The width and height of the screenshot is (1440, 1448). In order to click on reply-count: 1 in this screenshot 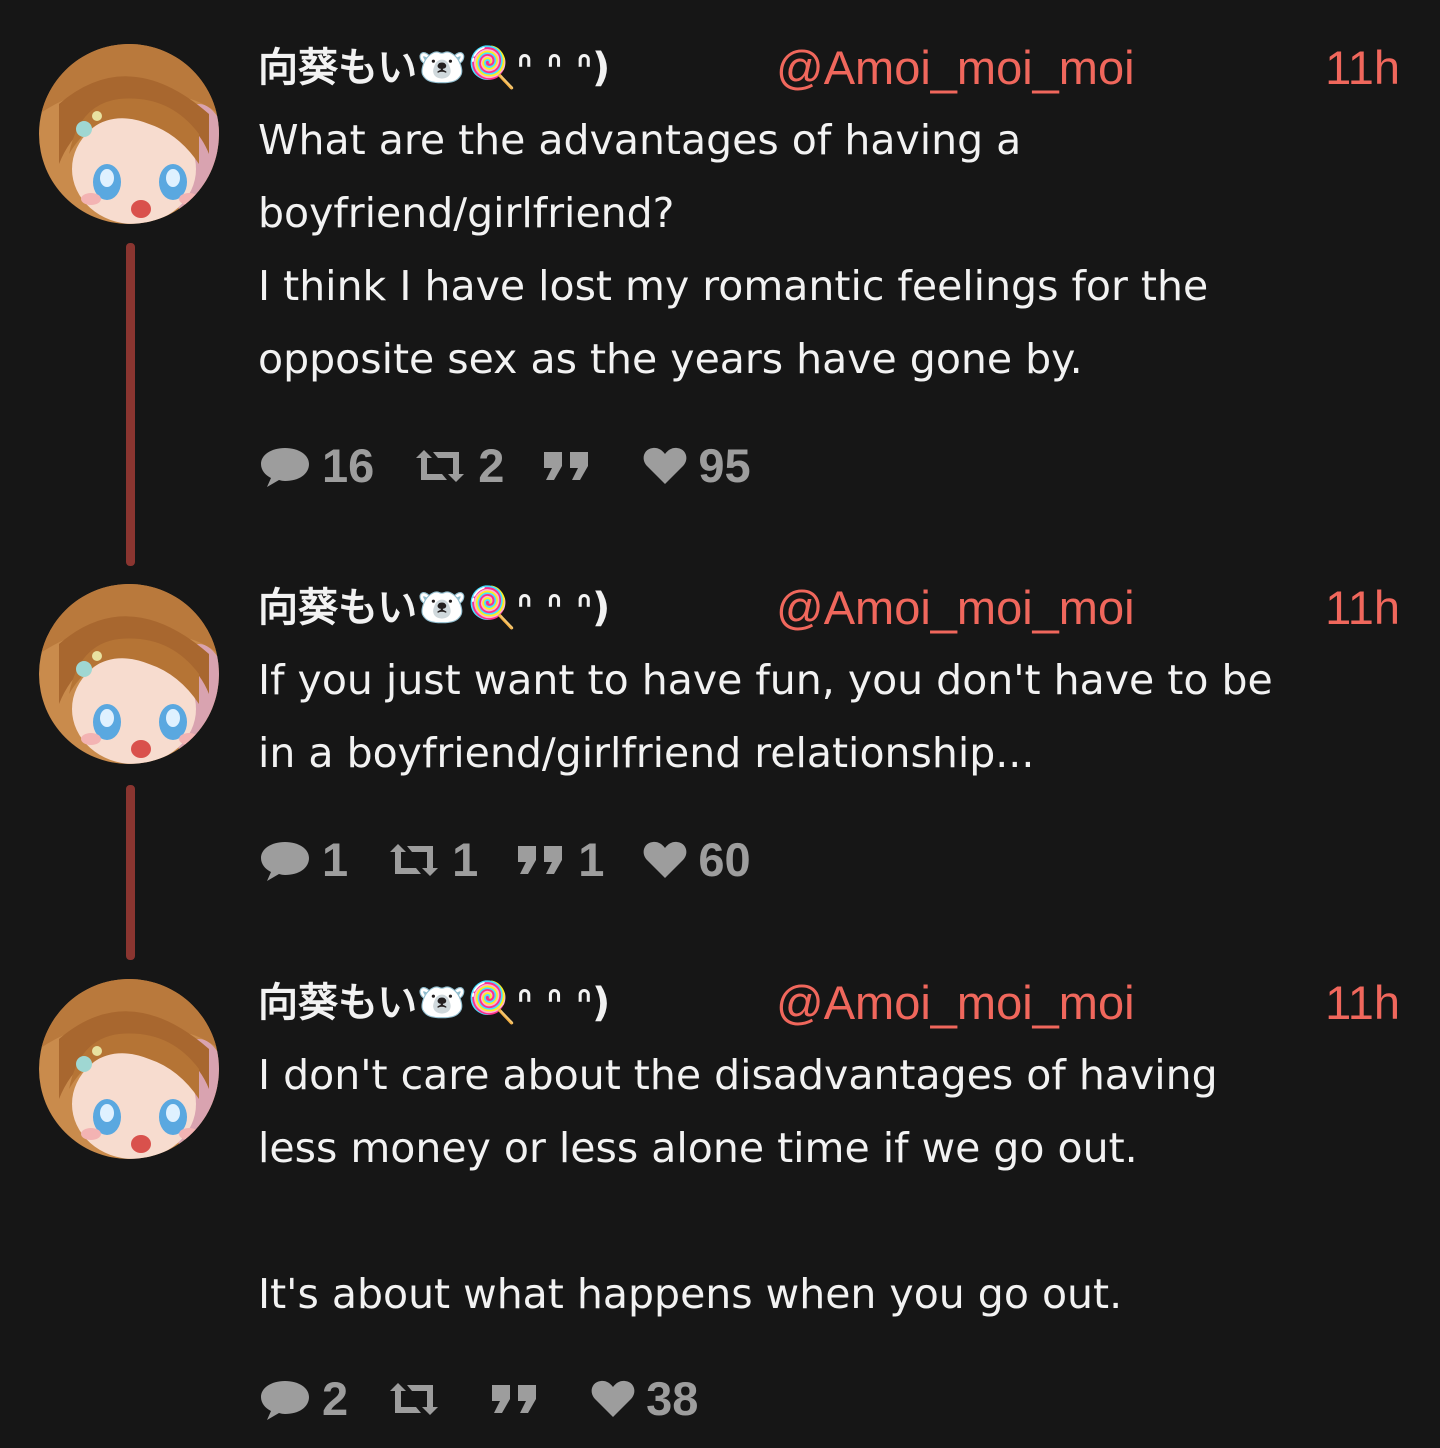, I will do `click(335, 859)`.